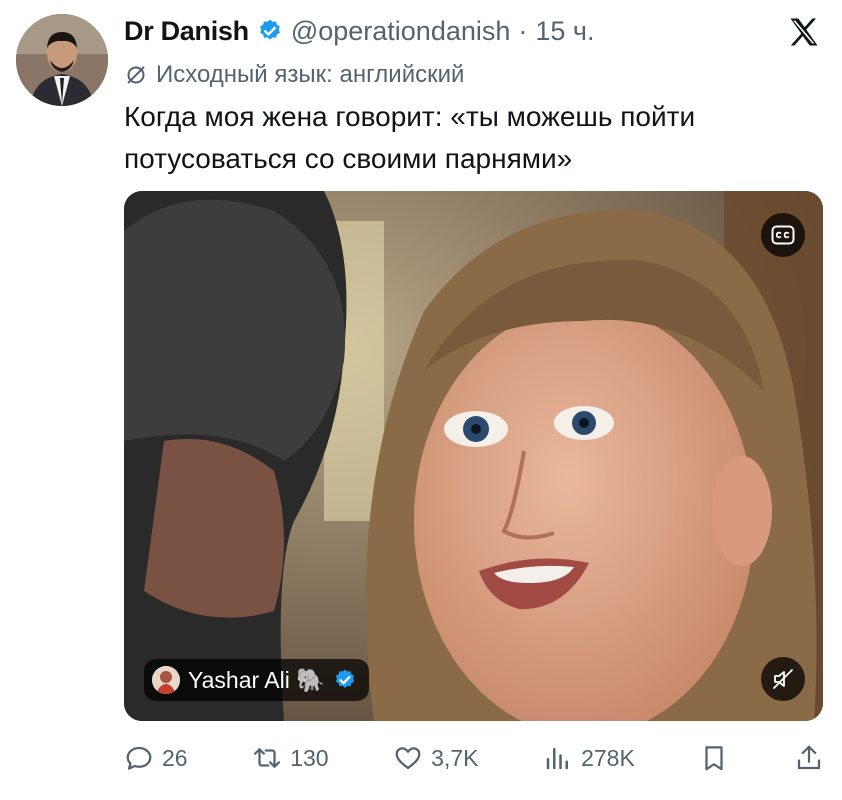 The height and width of the screenshot is (800, 842). I want to click on translate-icon, so click(136, 75).